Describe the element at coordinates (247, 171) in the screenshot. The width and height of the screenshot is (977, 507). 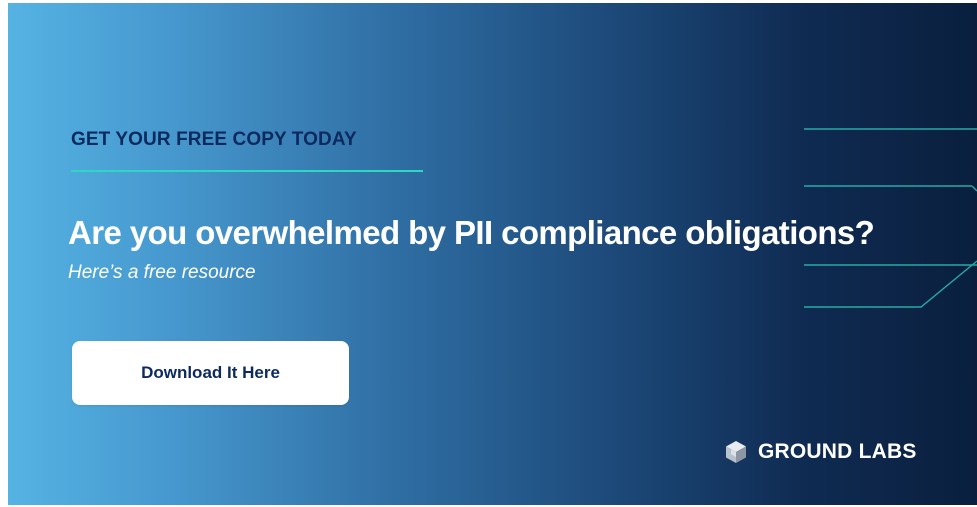
I see `accent-divider` at that location.